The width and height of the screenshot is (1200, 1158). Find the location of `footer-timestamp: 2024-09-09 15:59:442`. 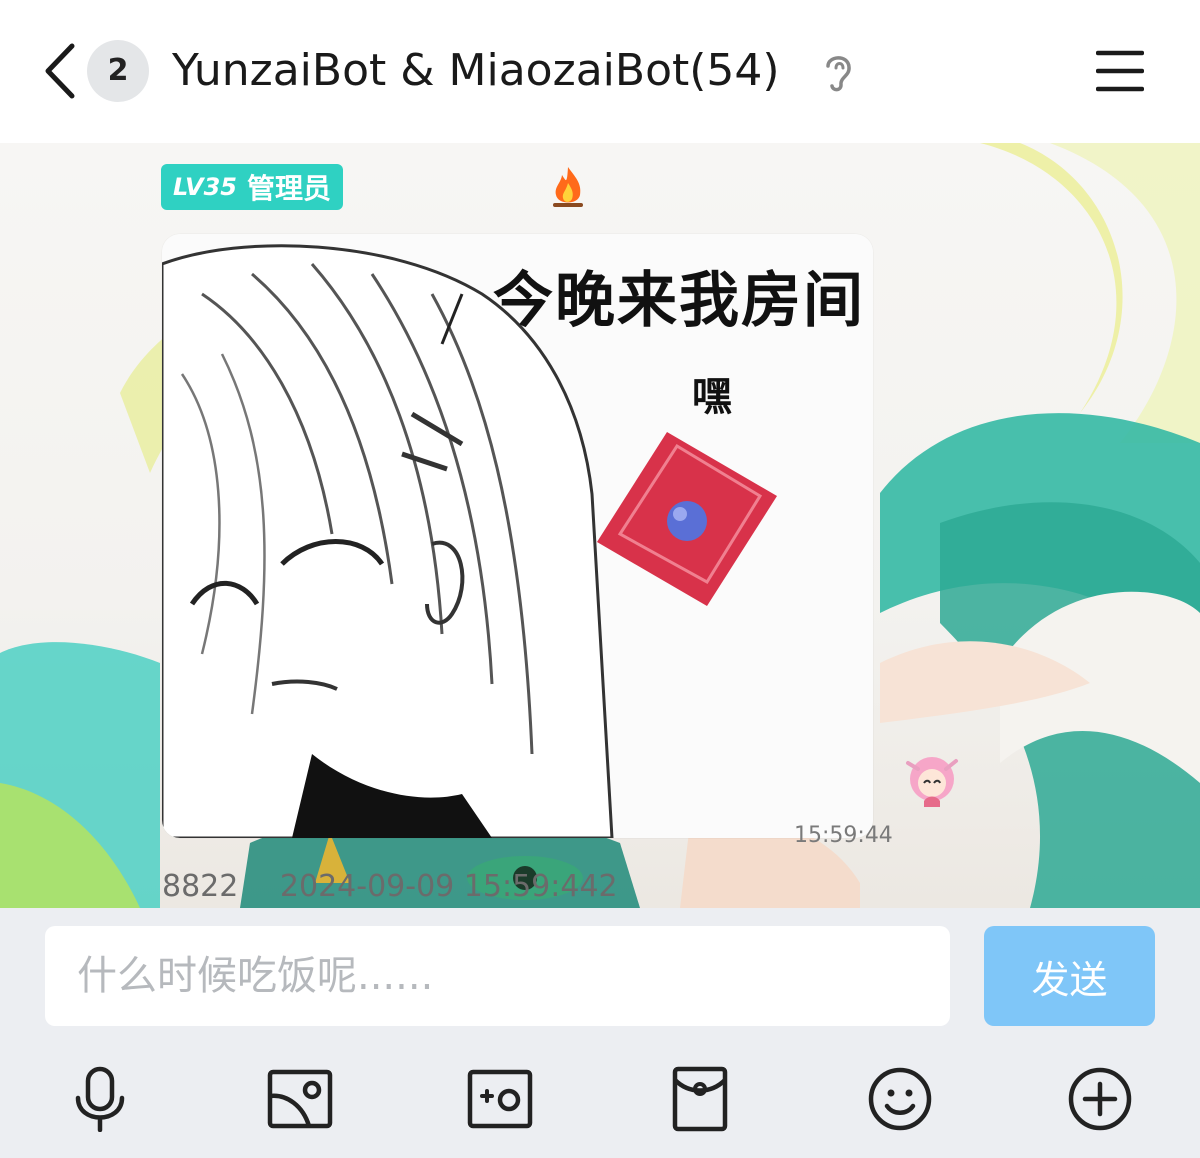

footer-timestamp: 2024-09-09 15:59:442 is located at coordinates (448, 886).